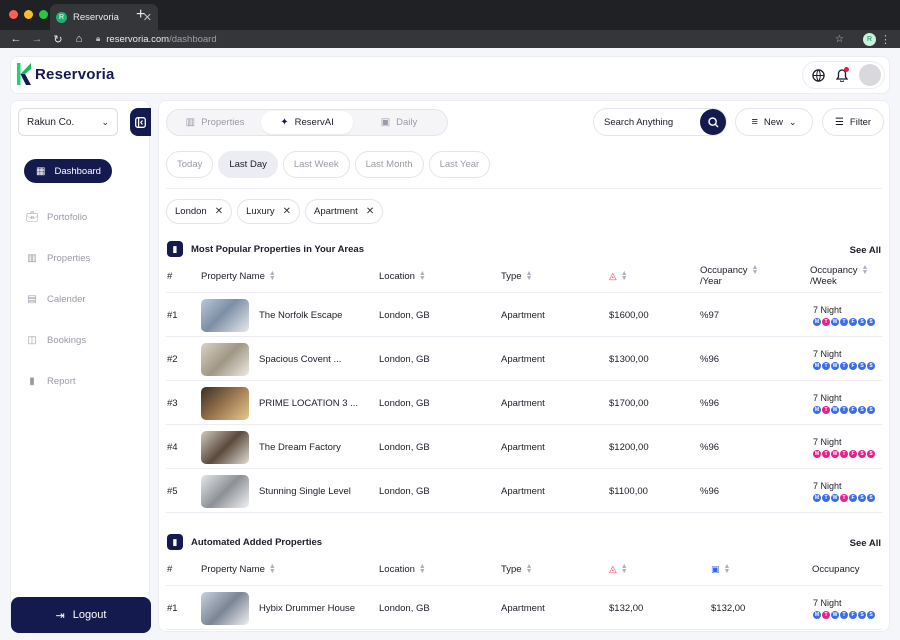 The width and height of the screenshot is (900, 640). What do you see at coordinates (43, 14) in the screenshot?
I see `maximize-window-button` at bounding box center [43, 14].